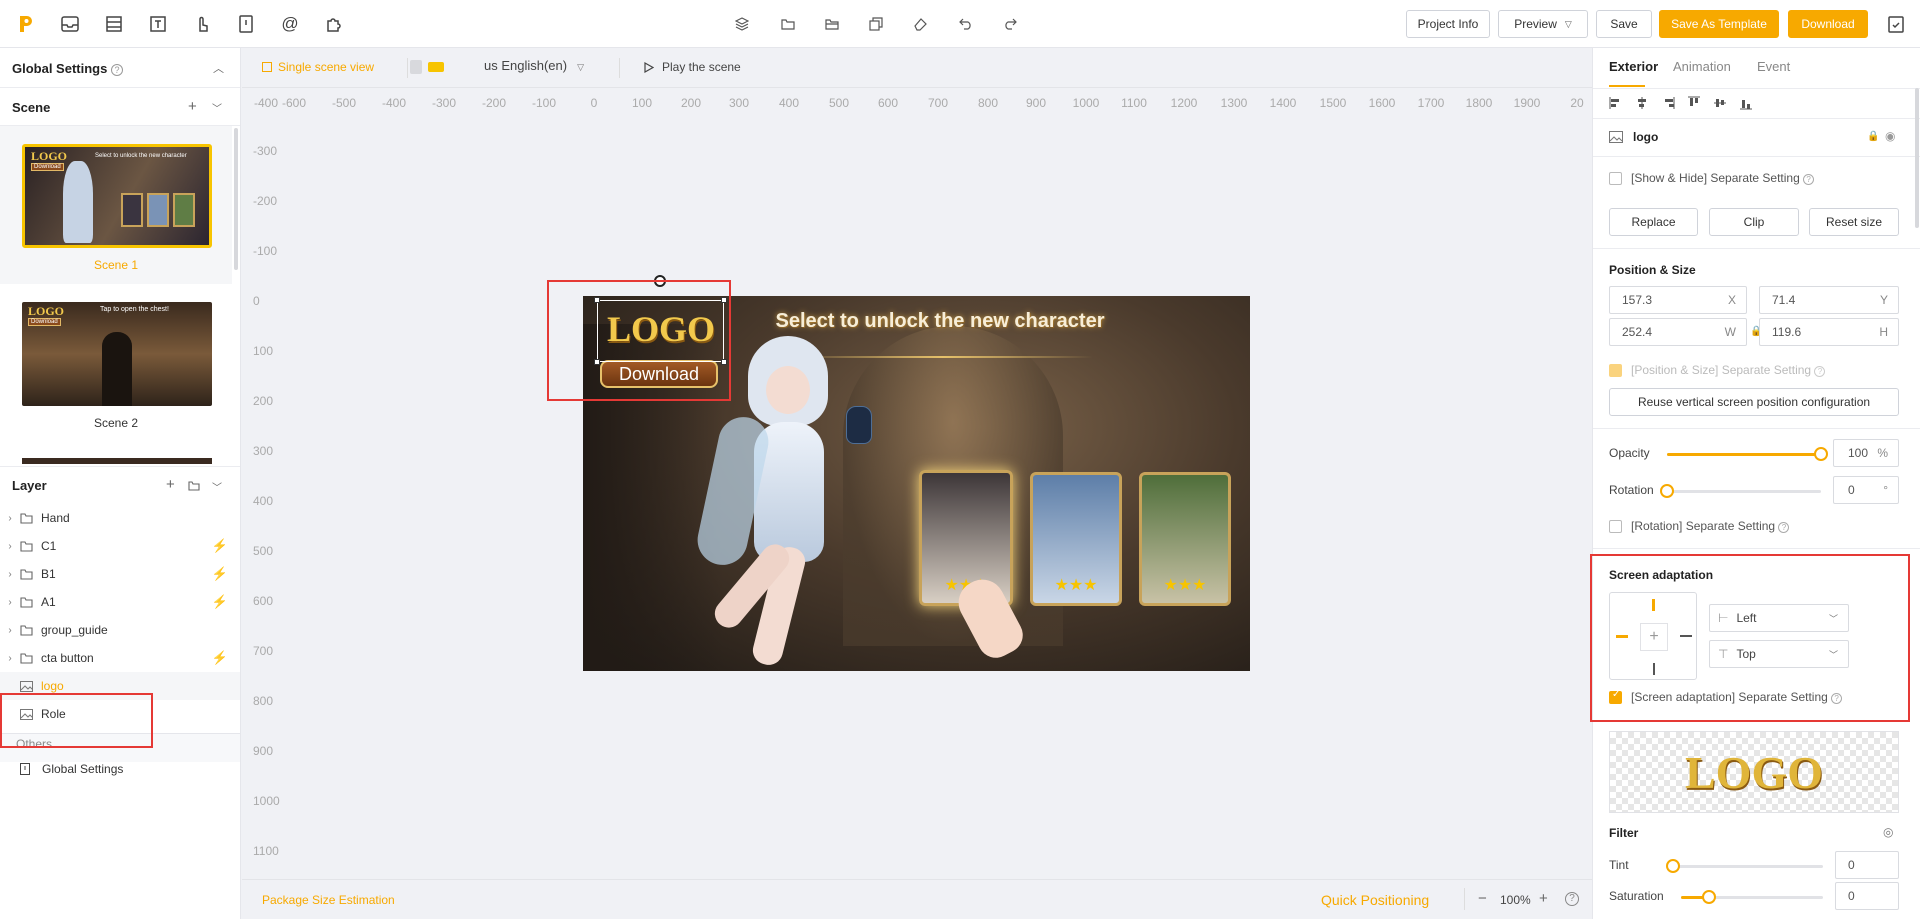  What do you see at coordinates (120, 574) in the screenshot?
I see `layer-item: › B1 ⚡` at bounding box center [120, 574].